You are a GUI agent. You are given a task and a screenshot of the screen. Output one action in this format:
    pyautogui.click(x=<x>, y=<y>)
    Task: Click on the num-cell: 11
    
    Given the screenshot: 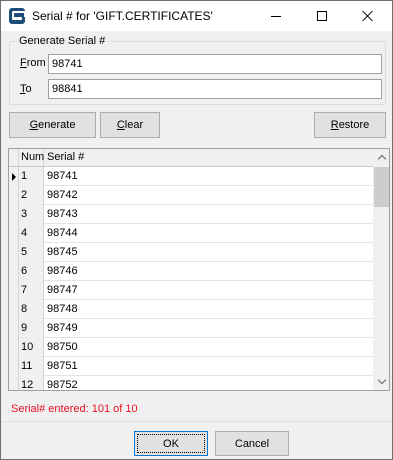 What is the action you would take?
    pyautogui.click(x=31, y=366)
    